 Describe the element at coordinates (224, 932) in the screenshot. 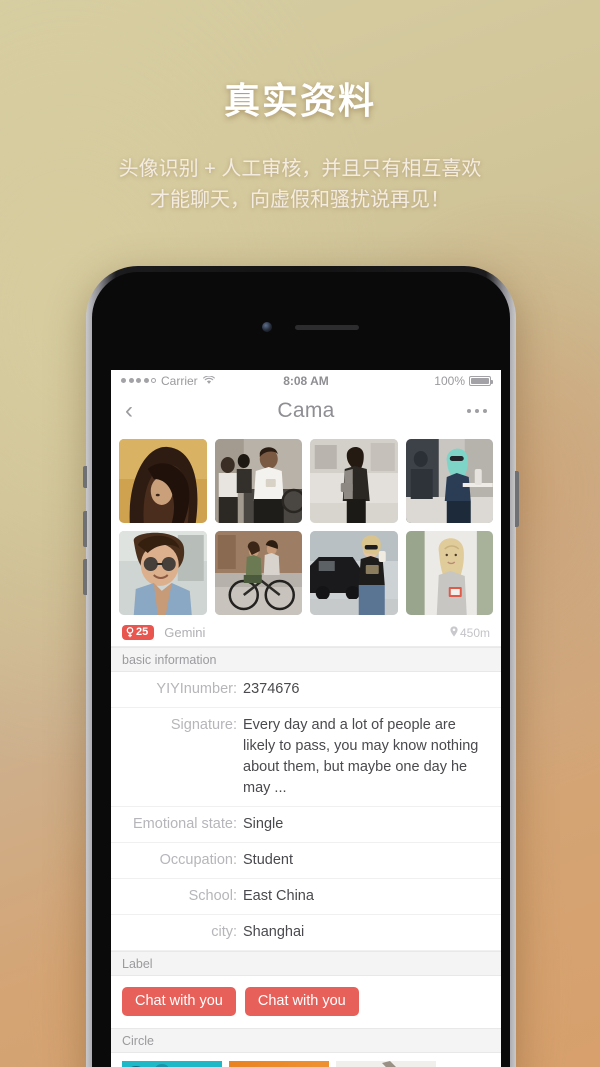

I see `info-key: city:` at that location.